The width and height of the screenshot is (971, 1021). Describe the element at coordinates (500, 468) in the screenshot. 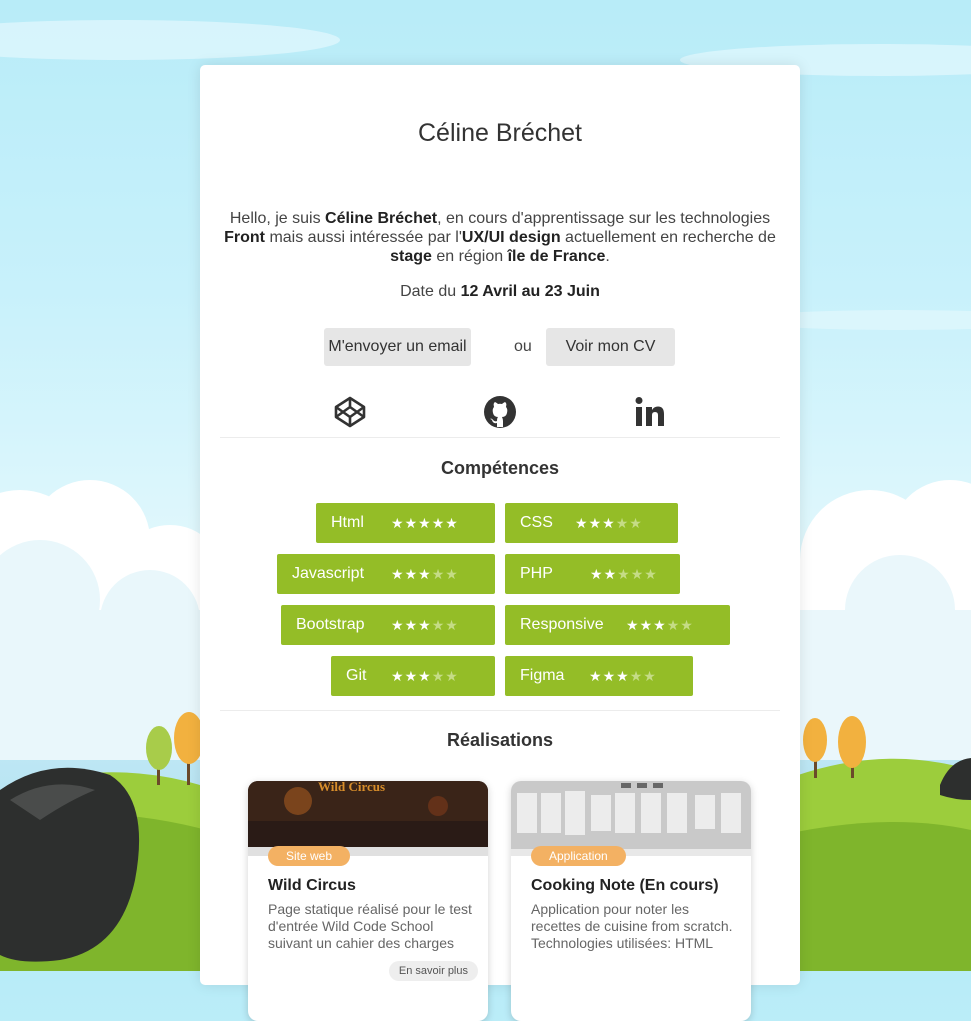

I see `skills-title: Compétences` at that location.